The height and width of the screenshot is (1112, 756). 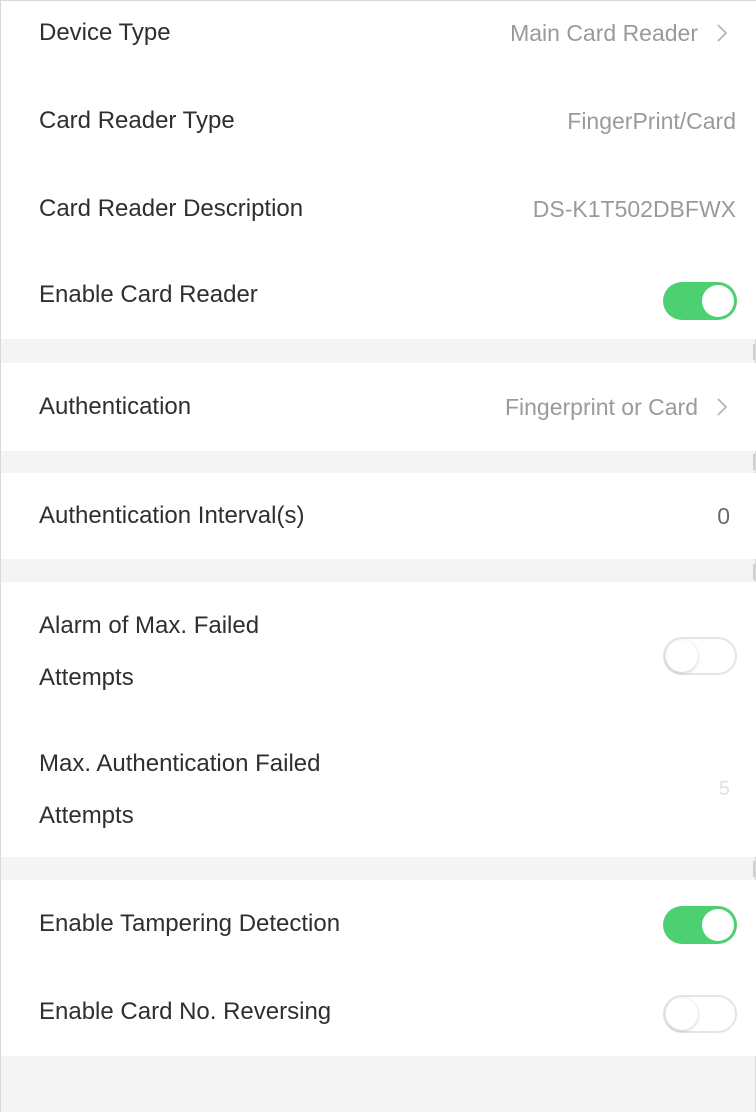 What do you see at coordinates (700, 301) in the screenshot?
I see `enable-card-reader-toggle` at bounding box center [700, 301].